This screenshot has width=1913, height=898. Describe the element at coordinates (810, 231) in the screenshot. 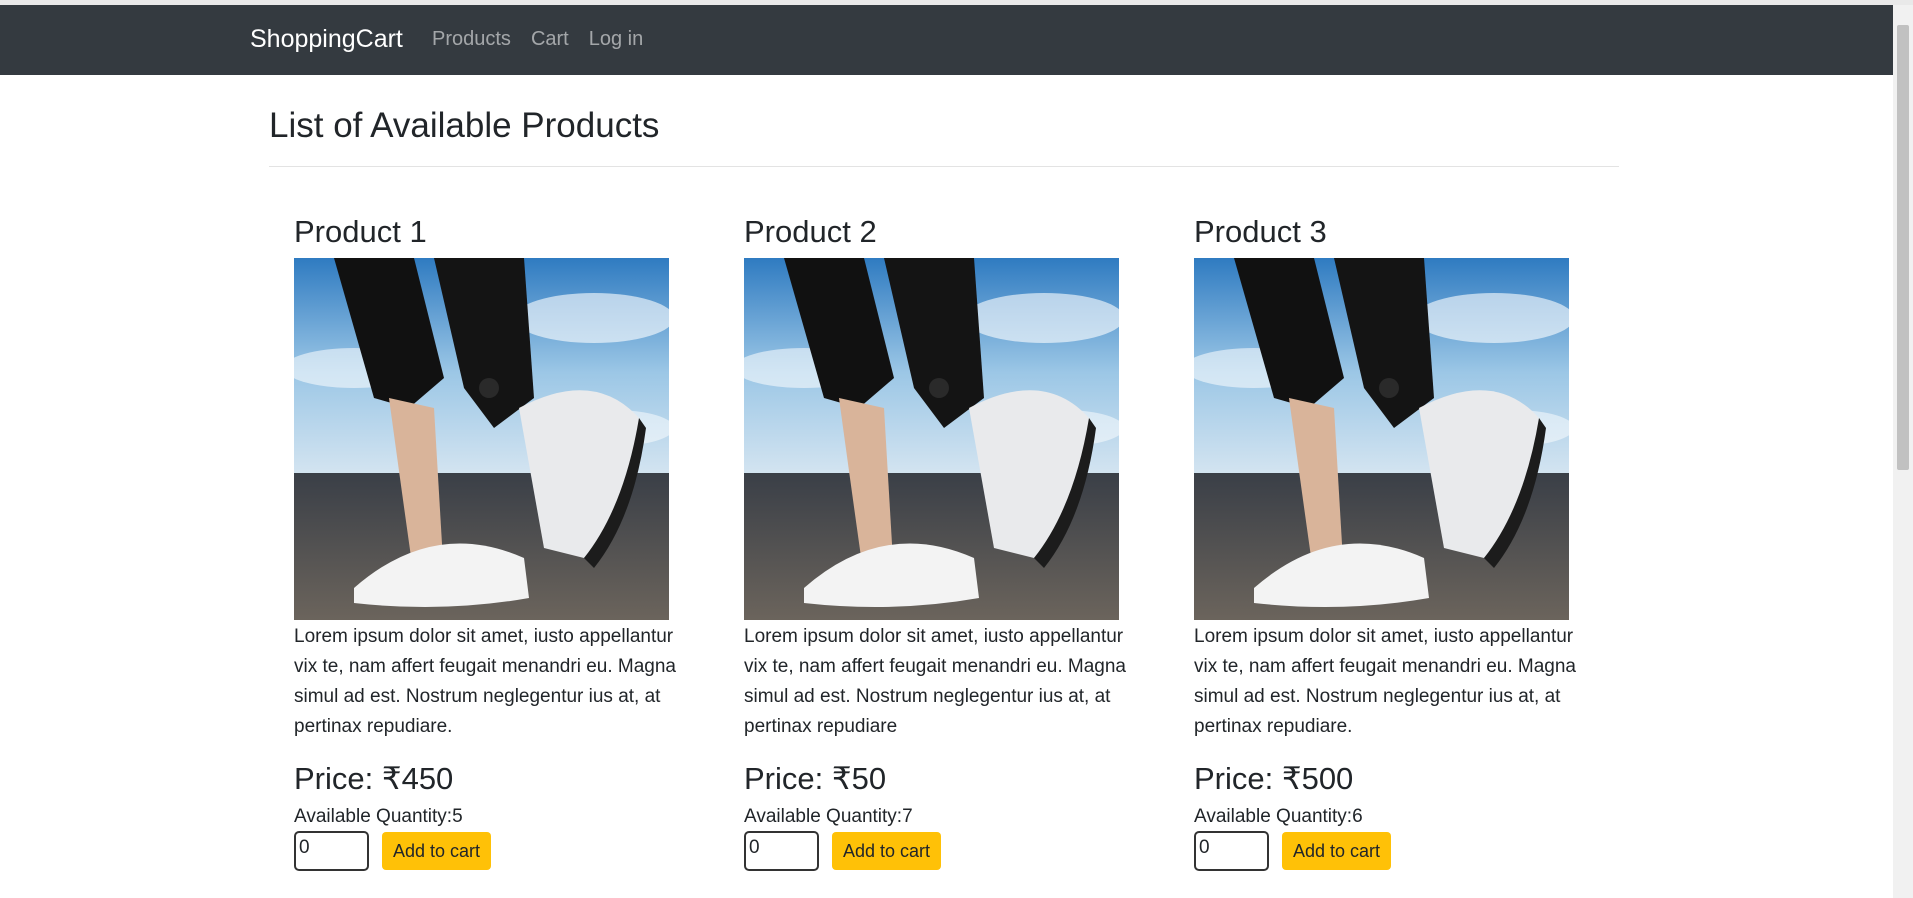

I see `product-name: Product 2` at that location.